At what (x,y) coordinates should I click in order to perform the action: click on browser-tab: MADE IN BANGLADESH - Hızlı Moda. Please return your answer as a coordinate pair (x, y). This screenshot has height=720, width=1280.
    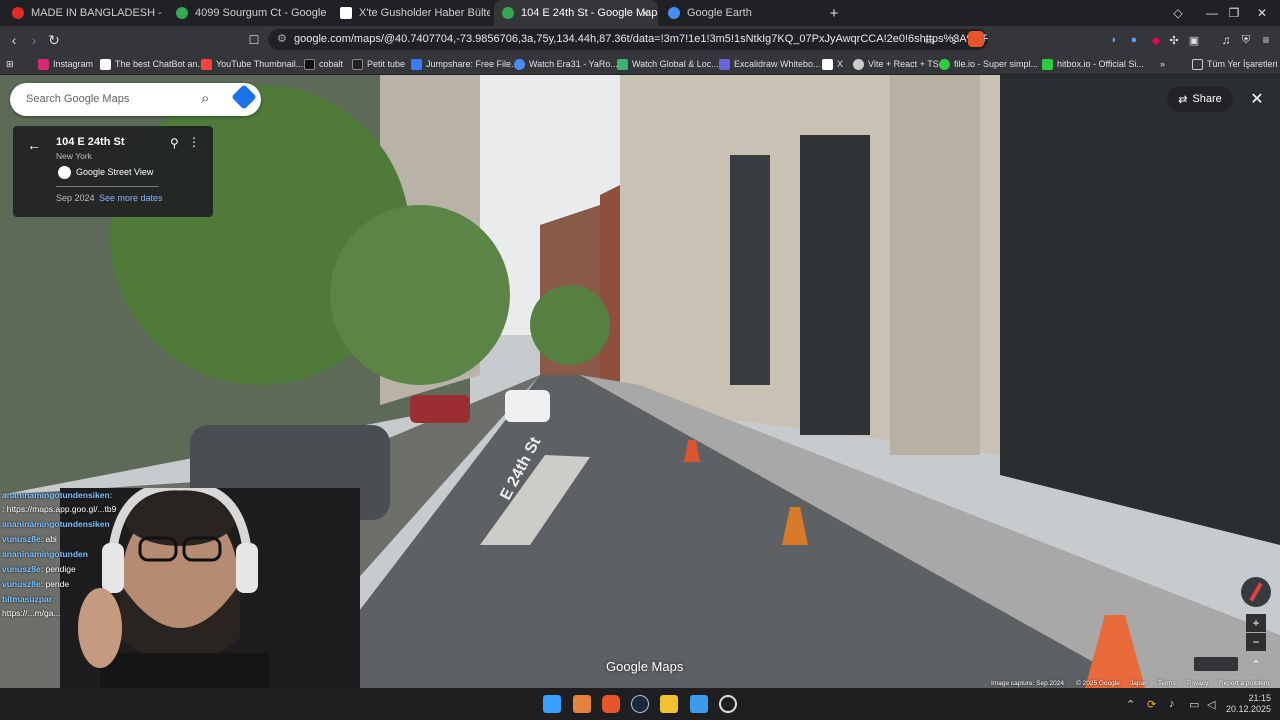
    Looking at the image, I should click on (84, 13).